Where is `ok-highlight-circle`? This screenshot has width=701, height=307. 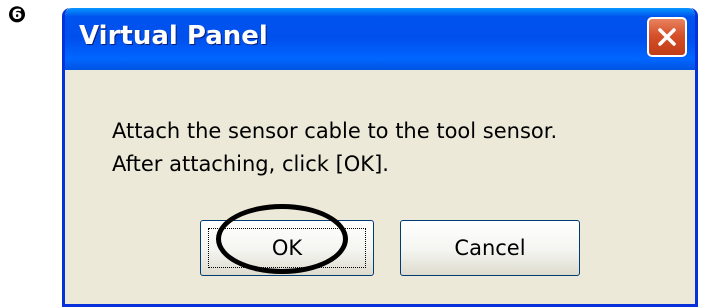
ok-highlight-circle is located at coordinates (282, 239).